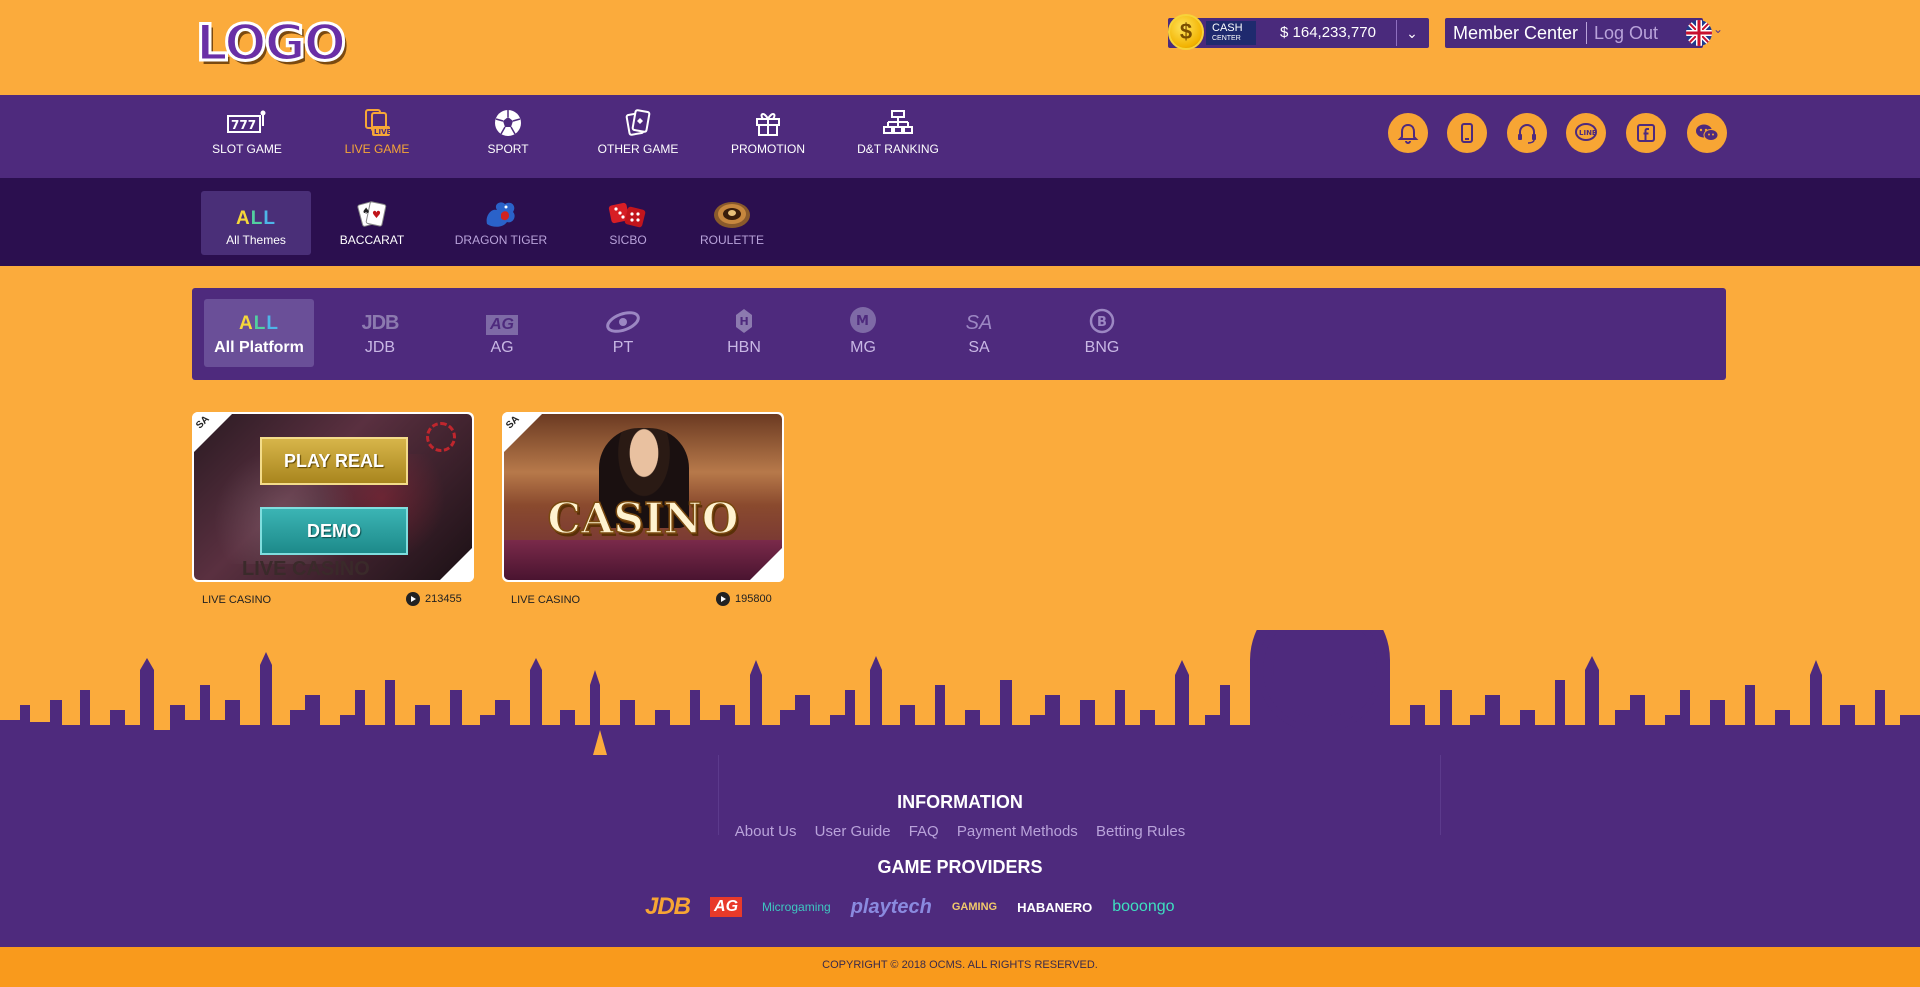 This screenshot has width=1920, height=987. I want to click on all-icon: ALL, so click(259, 323).